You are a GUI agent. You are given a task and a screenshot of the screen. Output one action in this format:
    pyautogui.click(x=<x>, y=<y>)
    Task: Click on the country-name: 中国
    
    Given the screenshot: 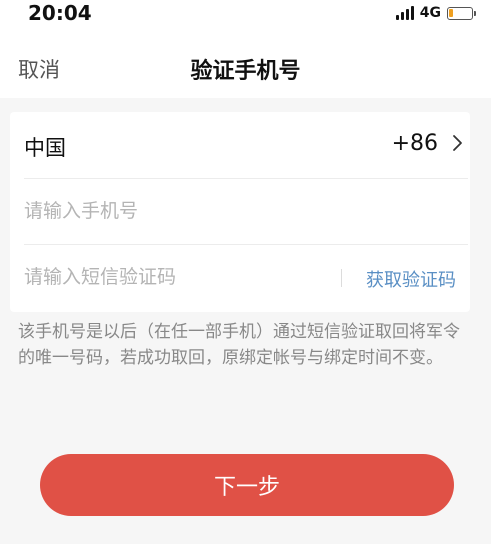 What is the action you would take?
    pyautogui.click(x=45, y=148)
    